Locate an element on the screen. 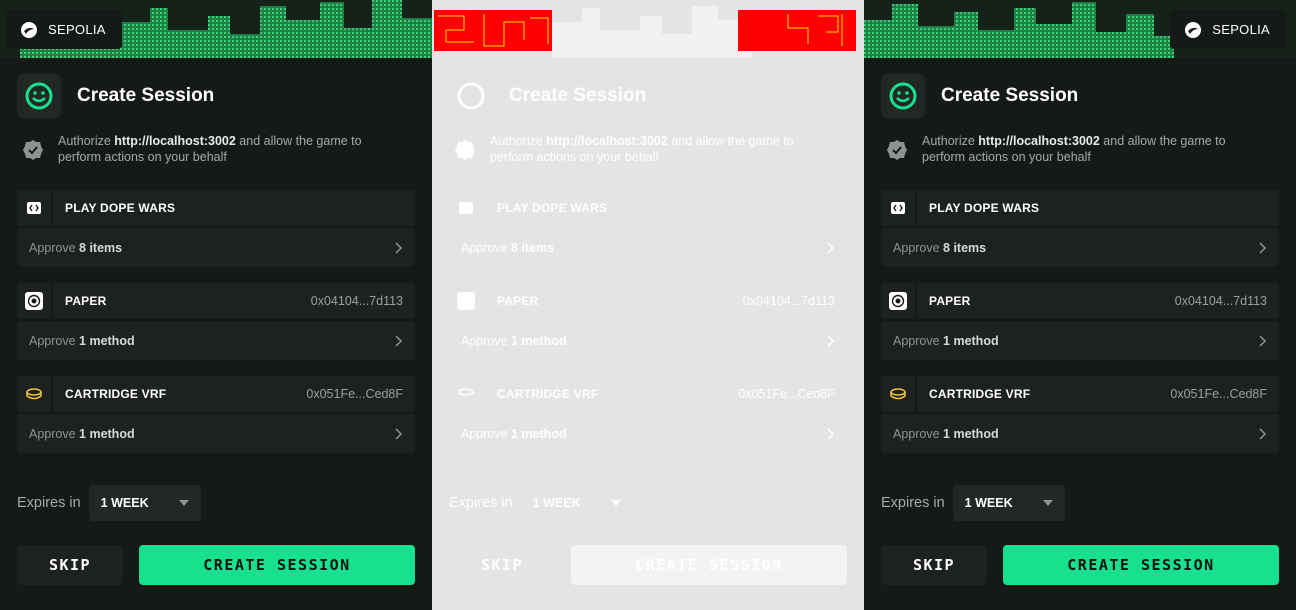 The image size is (1296, 610). expires-row: Expires in 1 WEEK is located at coordinates (109, 503).